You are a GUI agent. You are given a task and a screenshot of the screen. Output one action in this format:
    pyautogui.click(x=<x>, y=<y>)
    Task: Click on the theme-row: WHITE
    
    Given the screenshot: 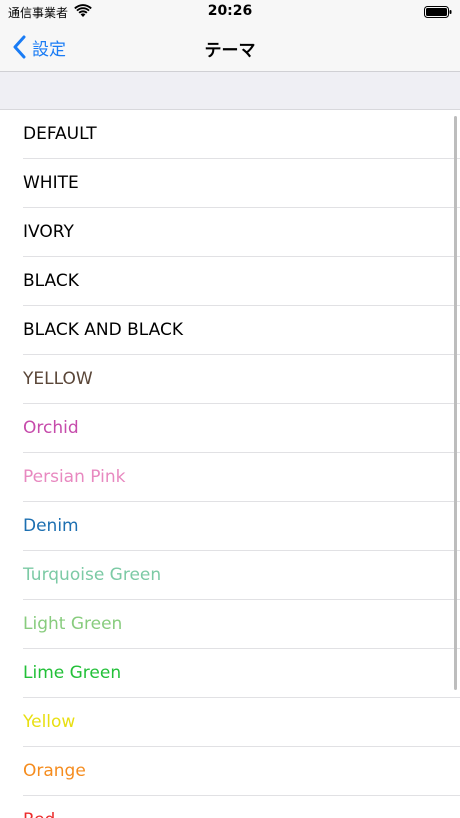 What is the action you would take?
    pyautogui.click(x=230, y=183)
    